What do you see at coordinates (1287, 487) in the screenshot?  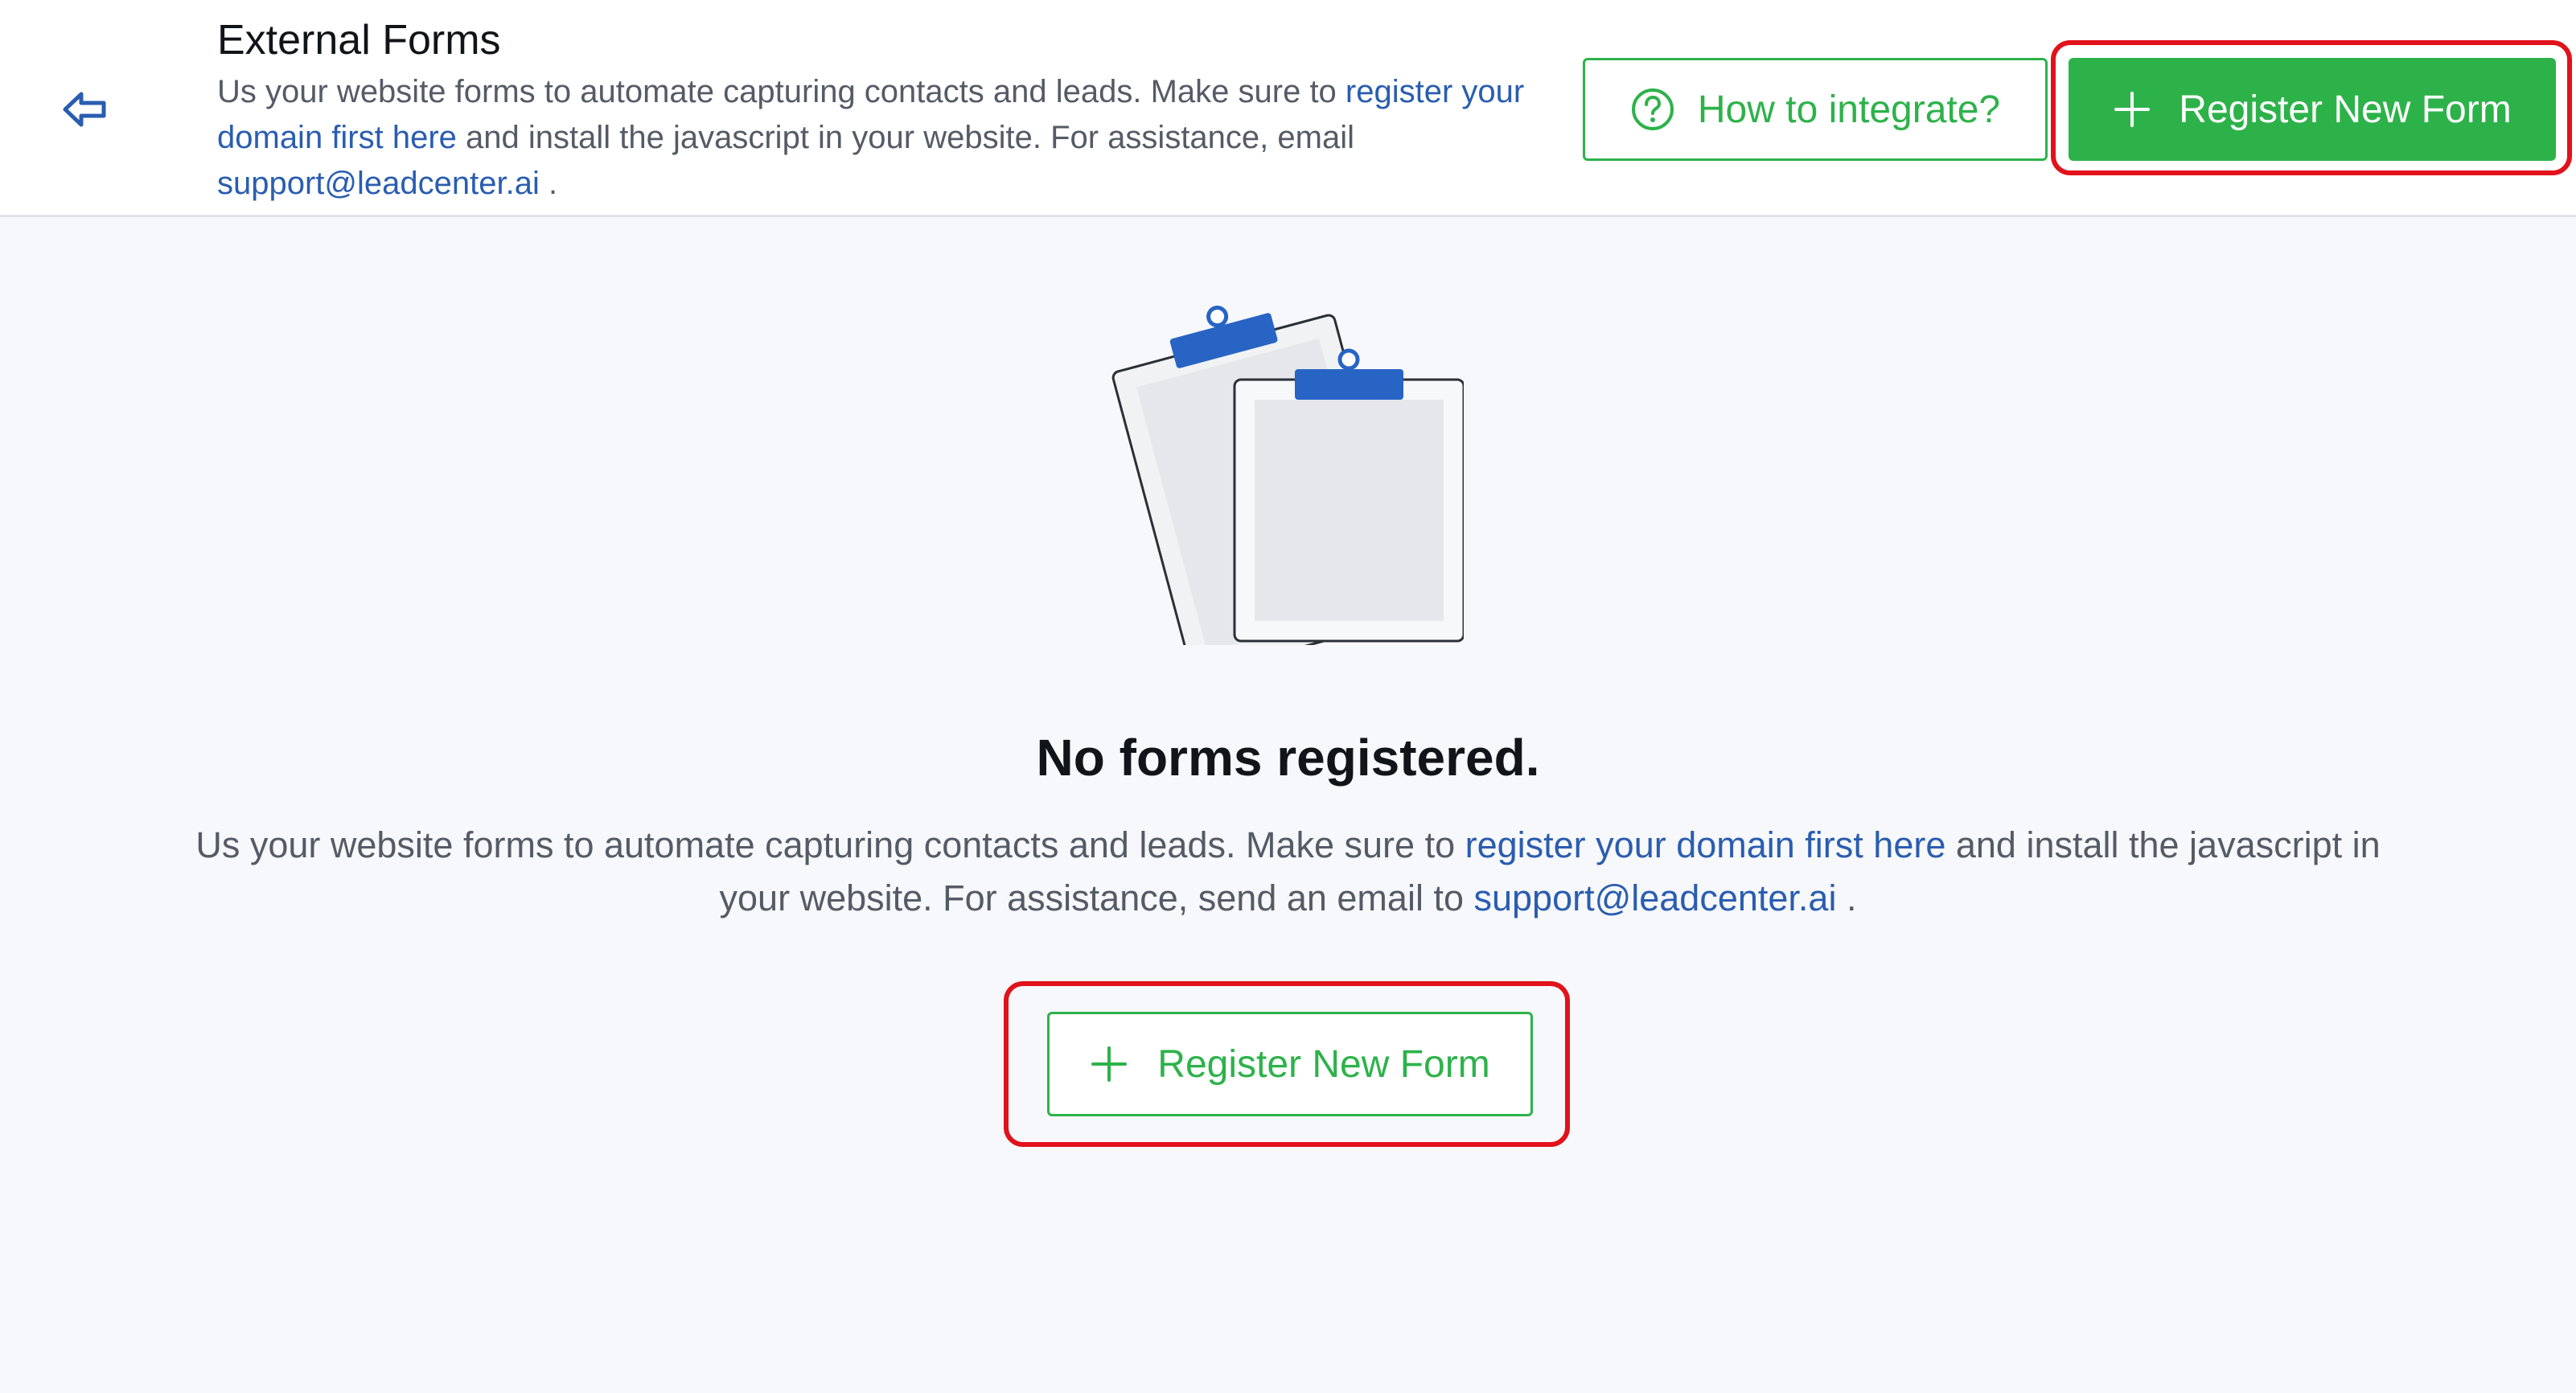 I see `clipboards-illustration` at bounding box center [1287, 487].